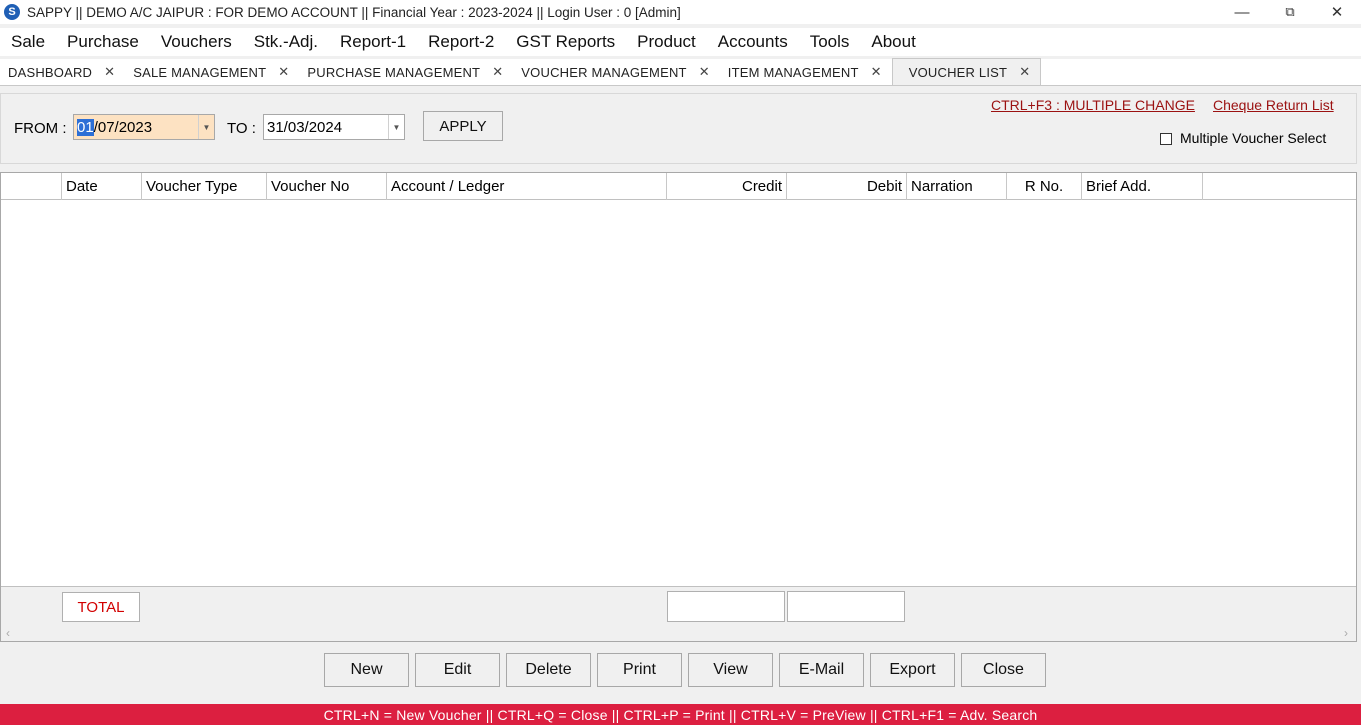 This screenshot has height=725, width=1361. Describe the element at coordinates (123, 127) in the screenshot. I see `from-date-rest: /07/2023` at that location.